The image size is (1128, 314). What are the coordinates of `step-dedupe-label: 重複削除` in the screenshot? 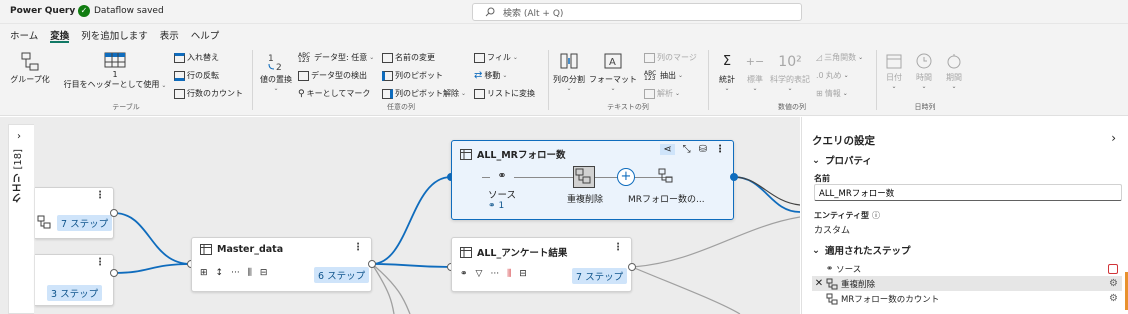 It's located at (585, 198).